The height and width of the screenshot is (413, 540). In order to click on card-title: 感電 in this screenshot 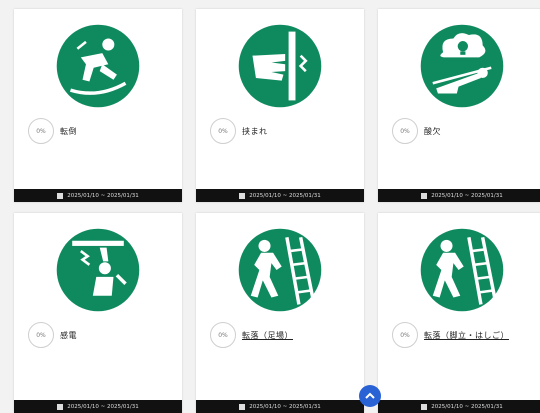, I will do `click(68, 335)`.